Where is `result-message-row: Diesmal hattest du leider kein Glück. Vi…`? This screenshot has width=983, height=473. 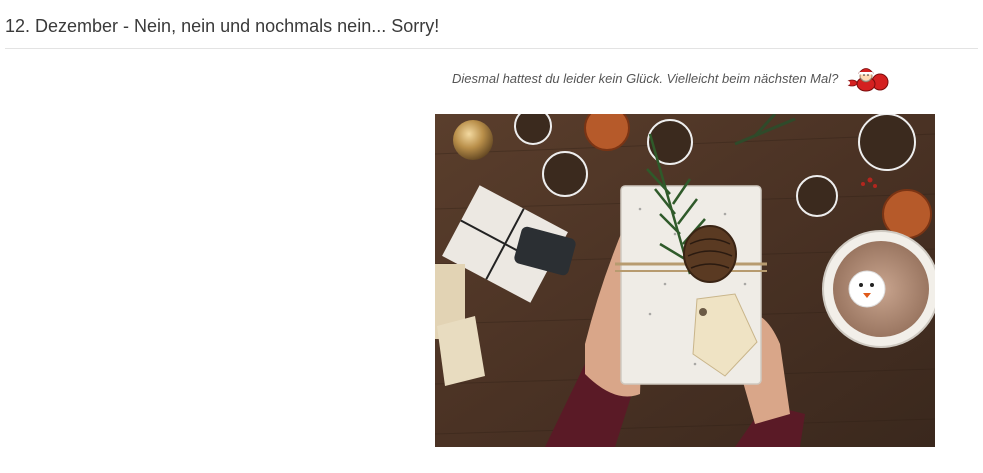
result-message-row: Diesmal hattest du leider kein Glück. Vi… is located at coordinates (671, 78).